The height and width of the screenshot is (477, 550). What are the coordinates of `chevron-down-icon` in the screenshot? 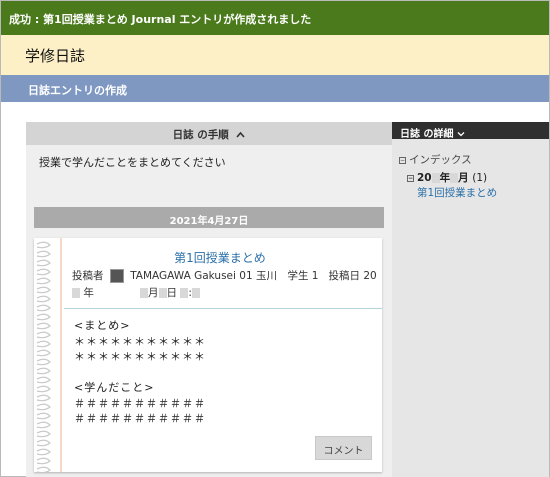 It's located at (461, 134).